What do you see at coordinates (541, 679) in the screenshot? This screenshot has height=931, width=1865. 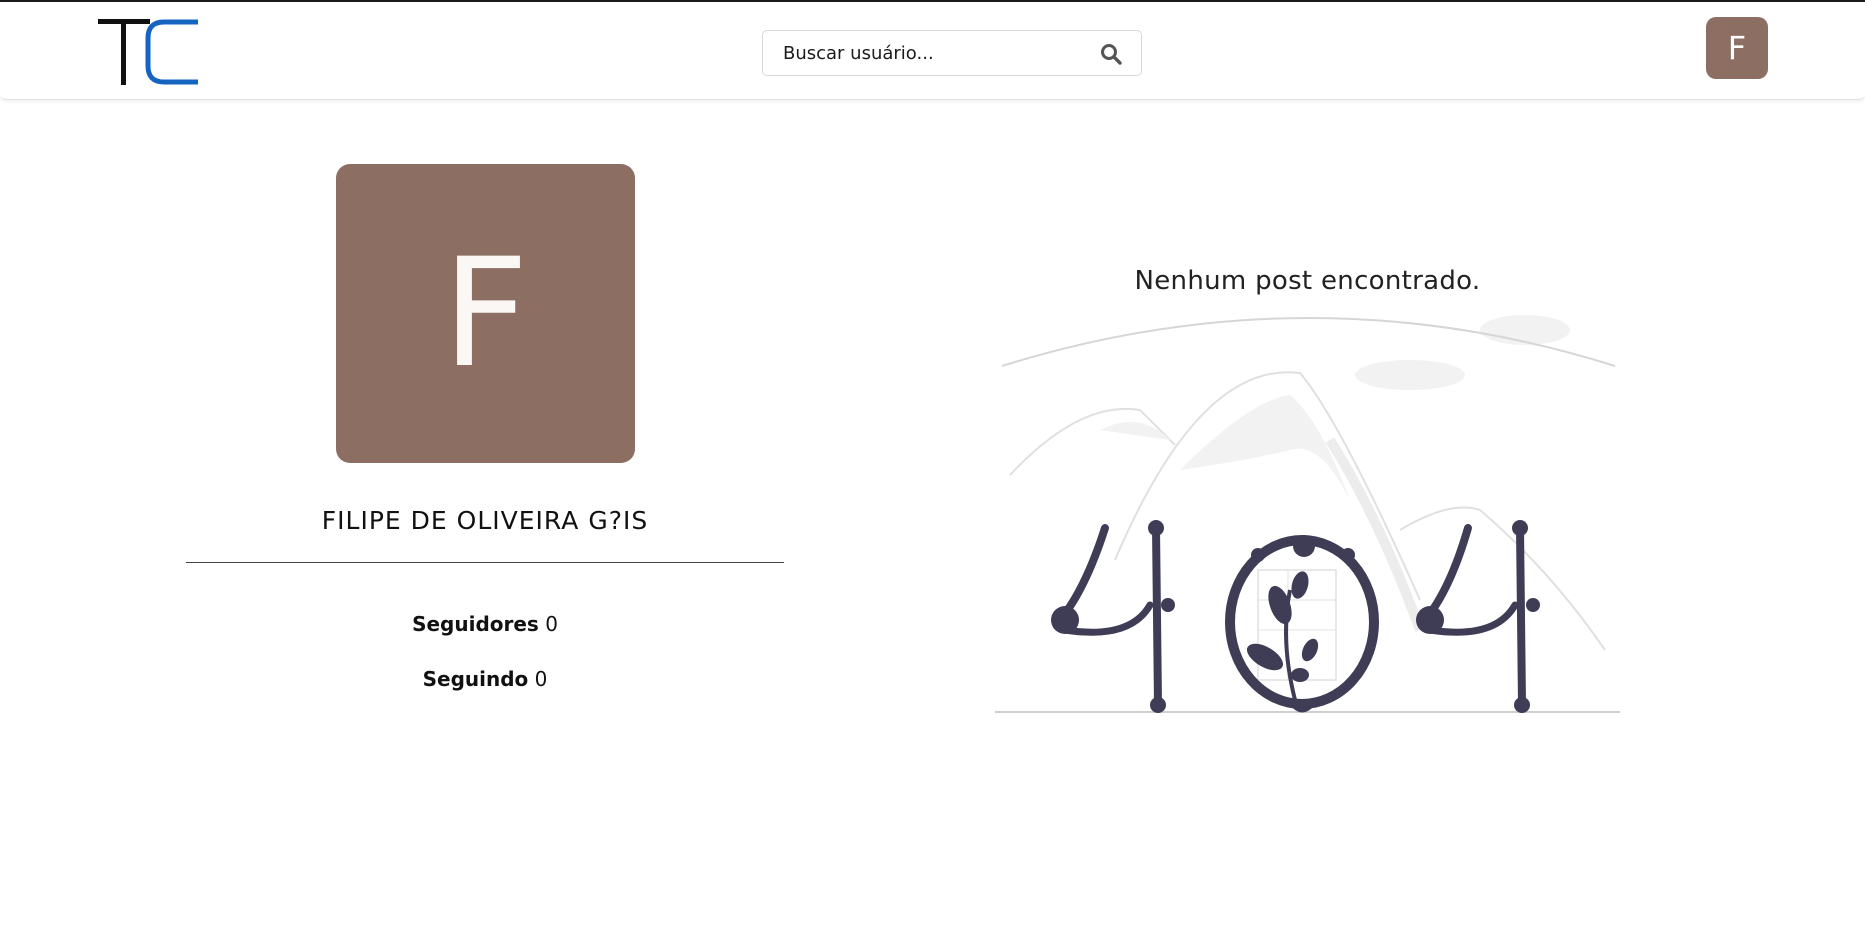 I see `following-count: 0` at bounding box center [541, 679].